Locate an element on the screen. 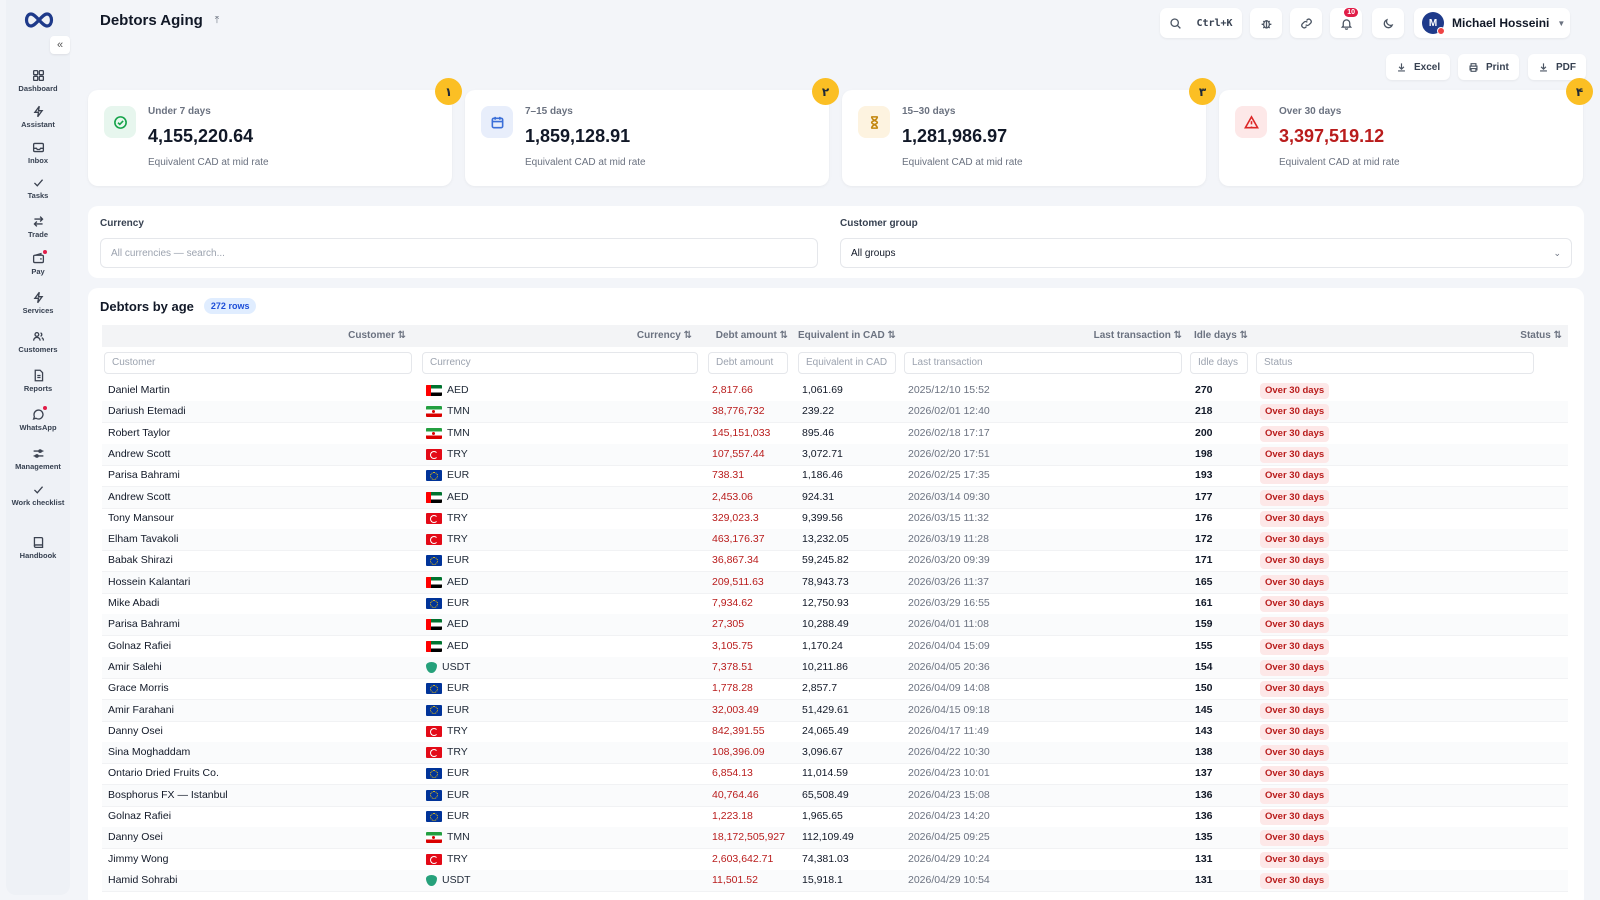  customer-cell: Amir Salehi is located at coordinates (135, 667).